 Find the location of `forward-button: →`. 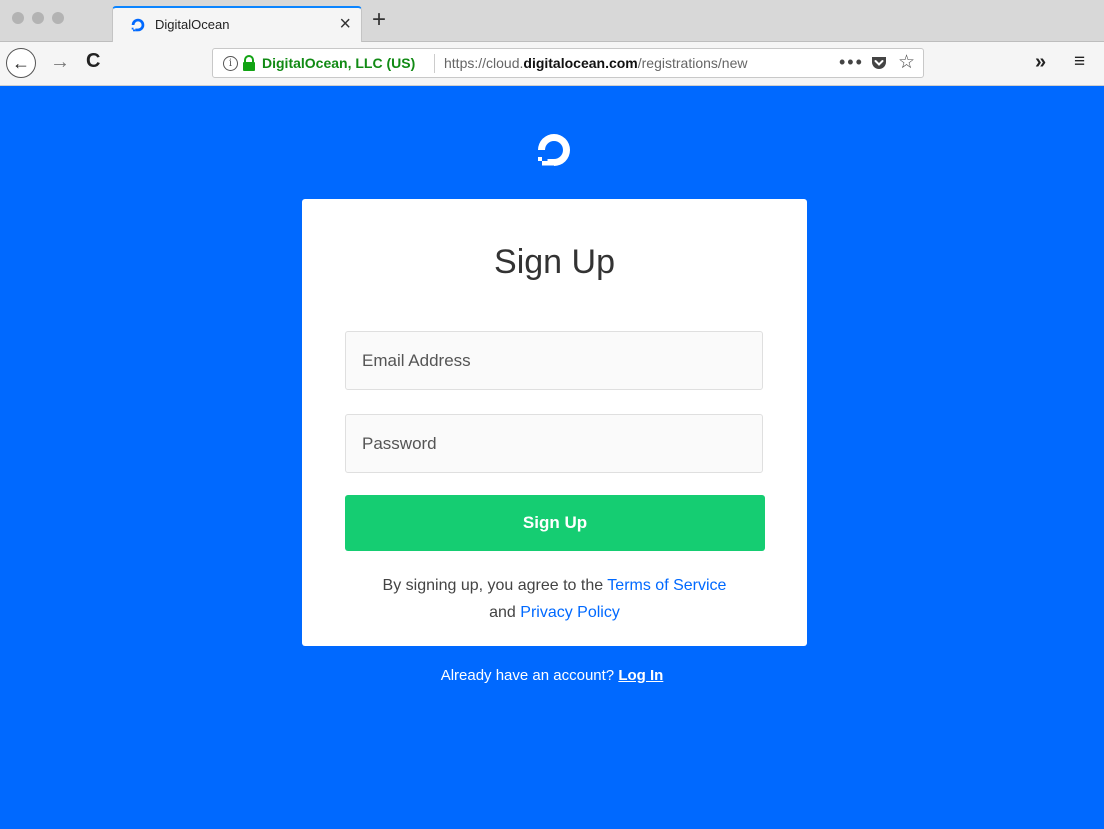

forward-button: → is located at coordinates (60, 62).